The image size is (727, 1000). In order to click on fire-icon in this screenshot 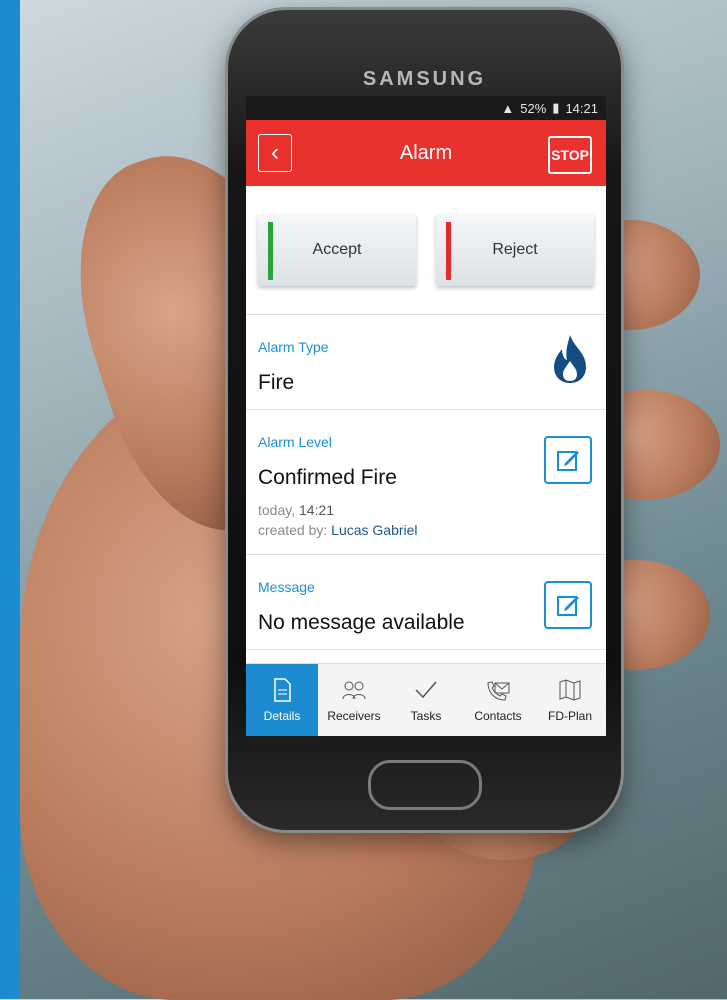, I will do `click(570, 359)`.